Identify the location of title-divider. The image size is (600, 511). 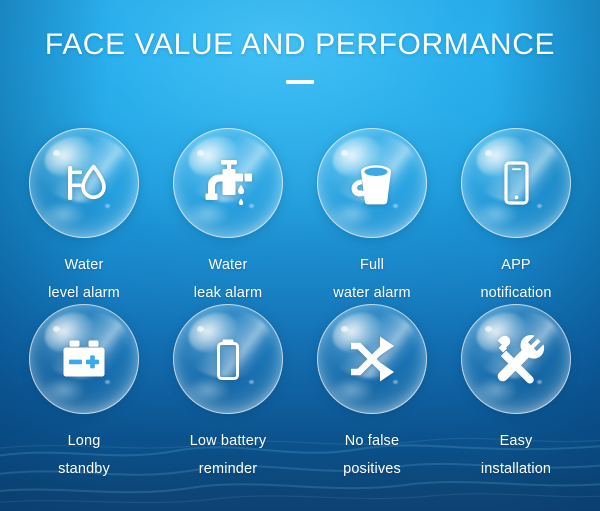
(300, 82).